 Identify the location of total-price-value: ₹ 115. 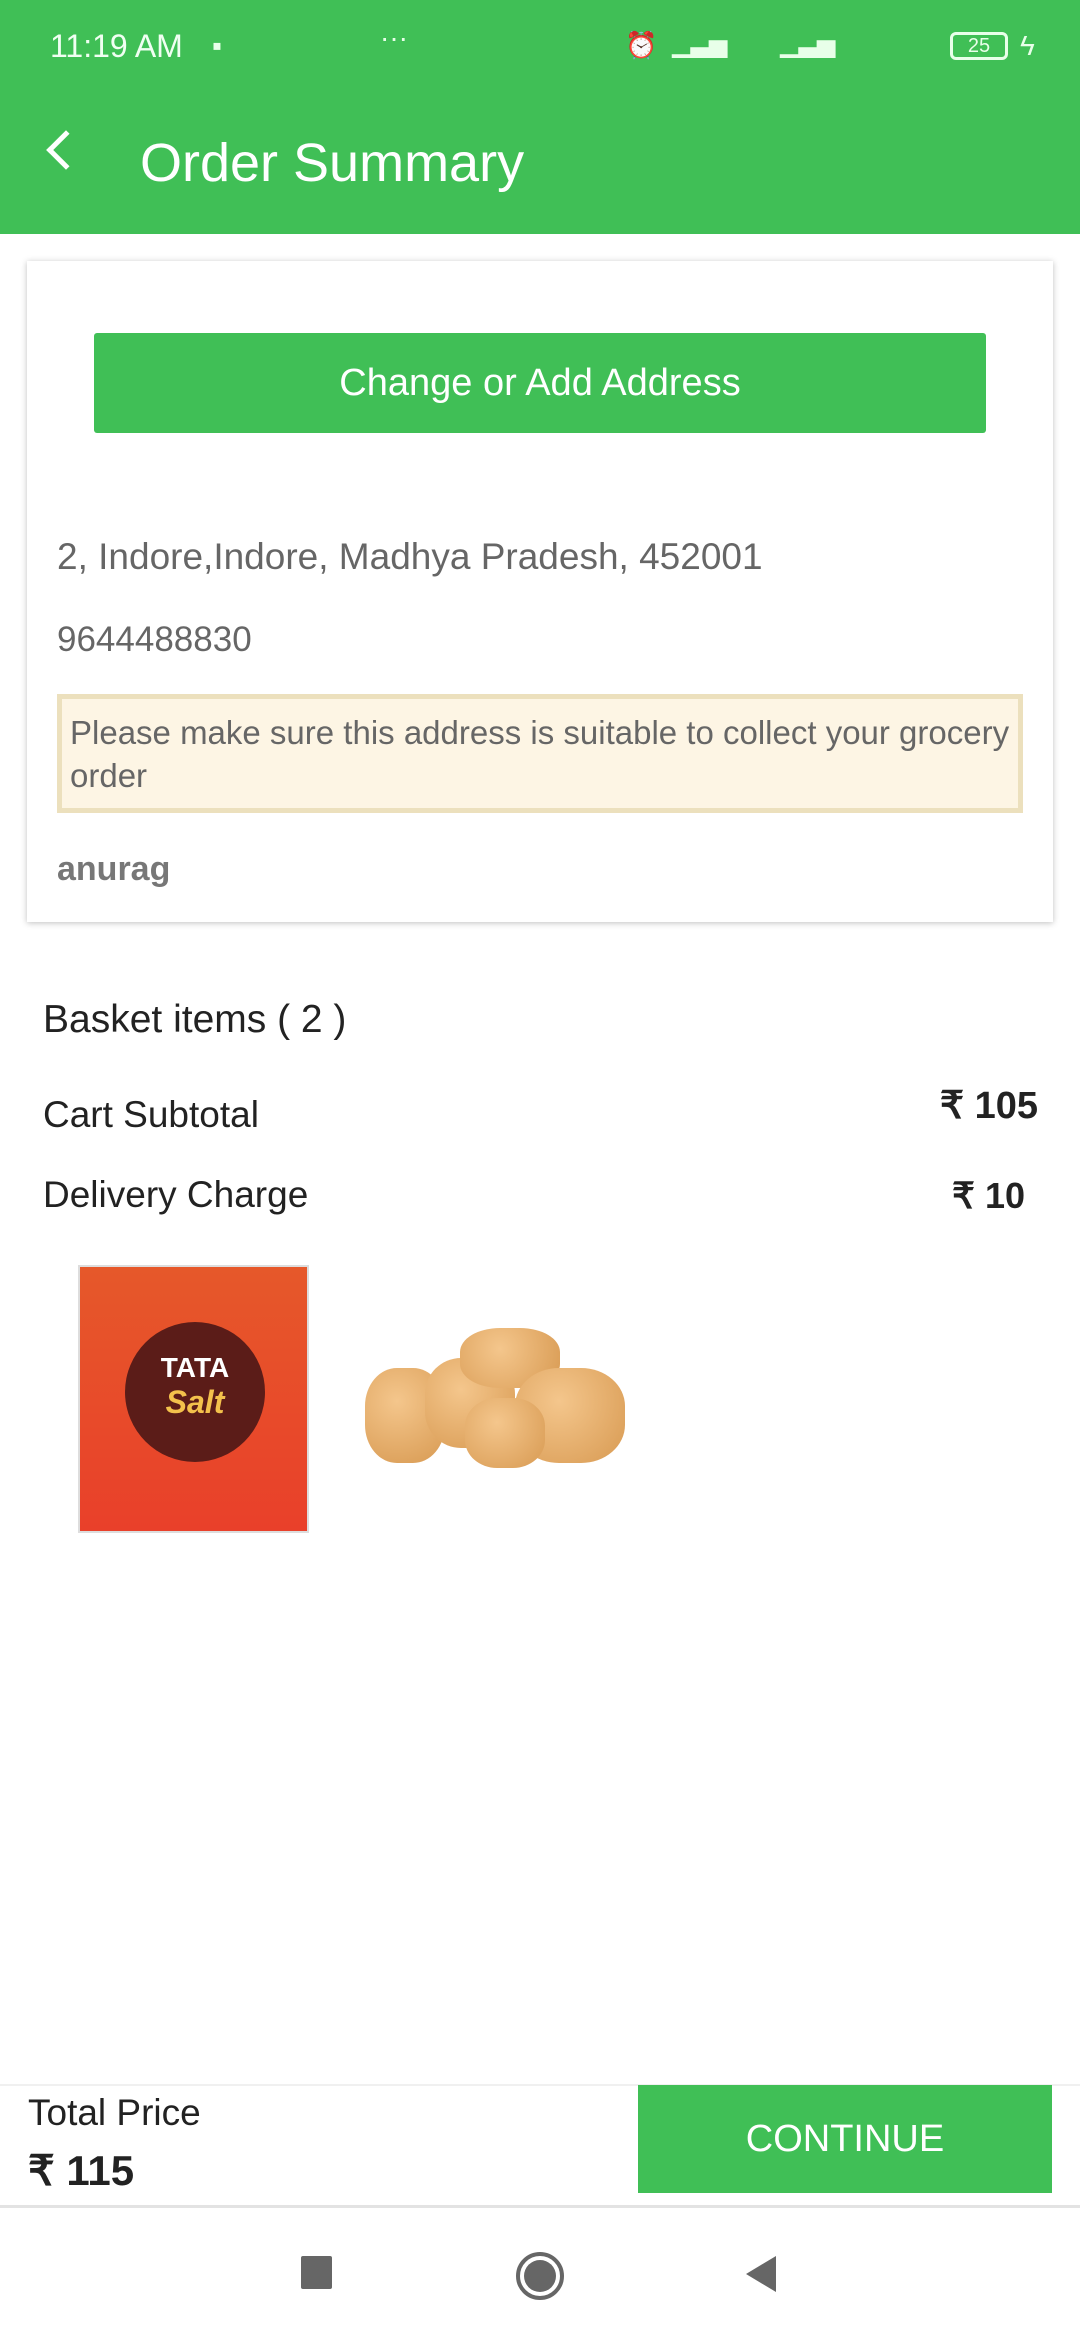
(81, 2170).